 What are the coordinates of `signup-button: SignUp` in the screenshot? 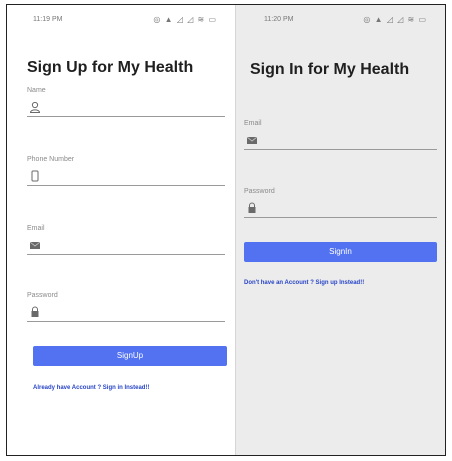 It's located at (130, 356).